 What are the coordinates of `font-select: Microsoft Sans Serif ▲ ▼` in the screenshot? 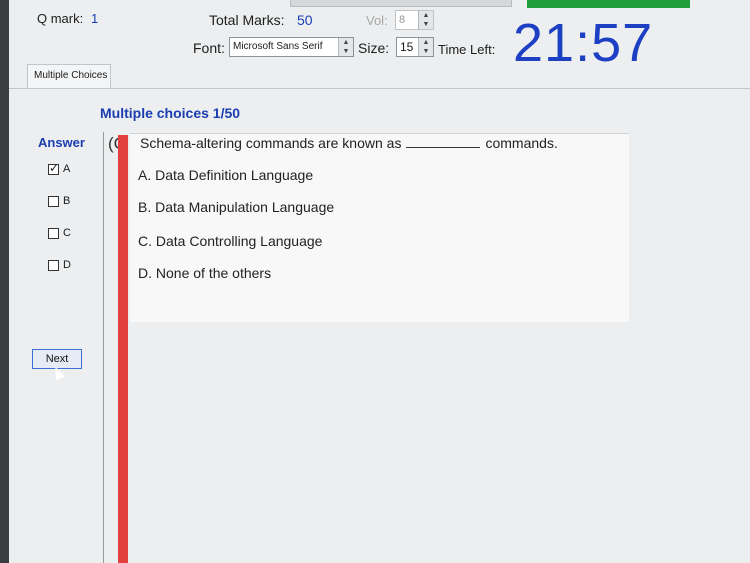 It's located at (291, 47).